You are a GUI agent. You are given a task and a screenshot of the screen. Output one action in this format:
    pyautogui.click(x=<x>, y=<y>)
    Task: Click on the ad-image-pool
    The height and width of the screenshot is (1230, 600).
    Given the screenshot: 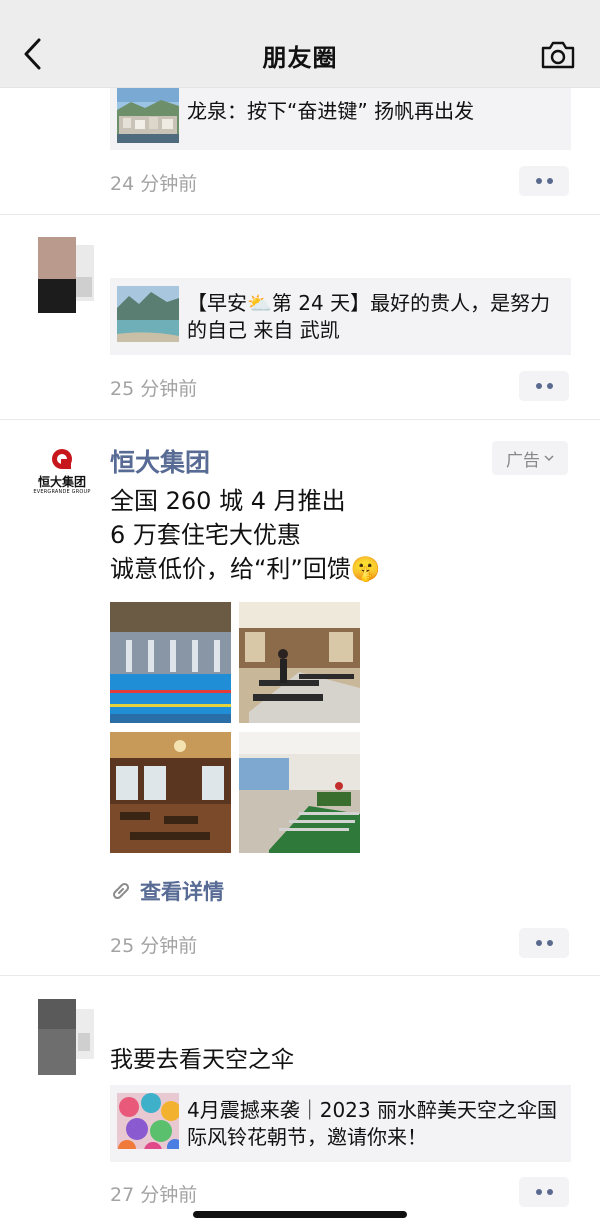 What is the action you would take?
    pyautogui.click(x=170, y=662)
    